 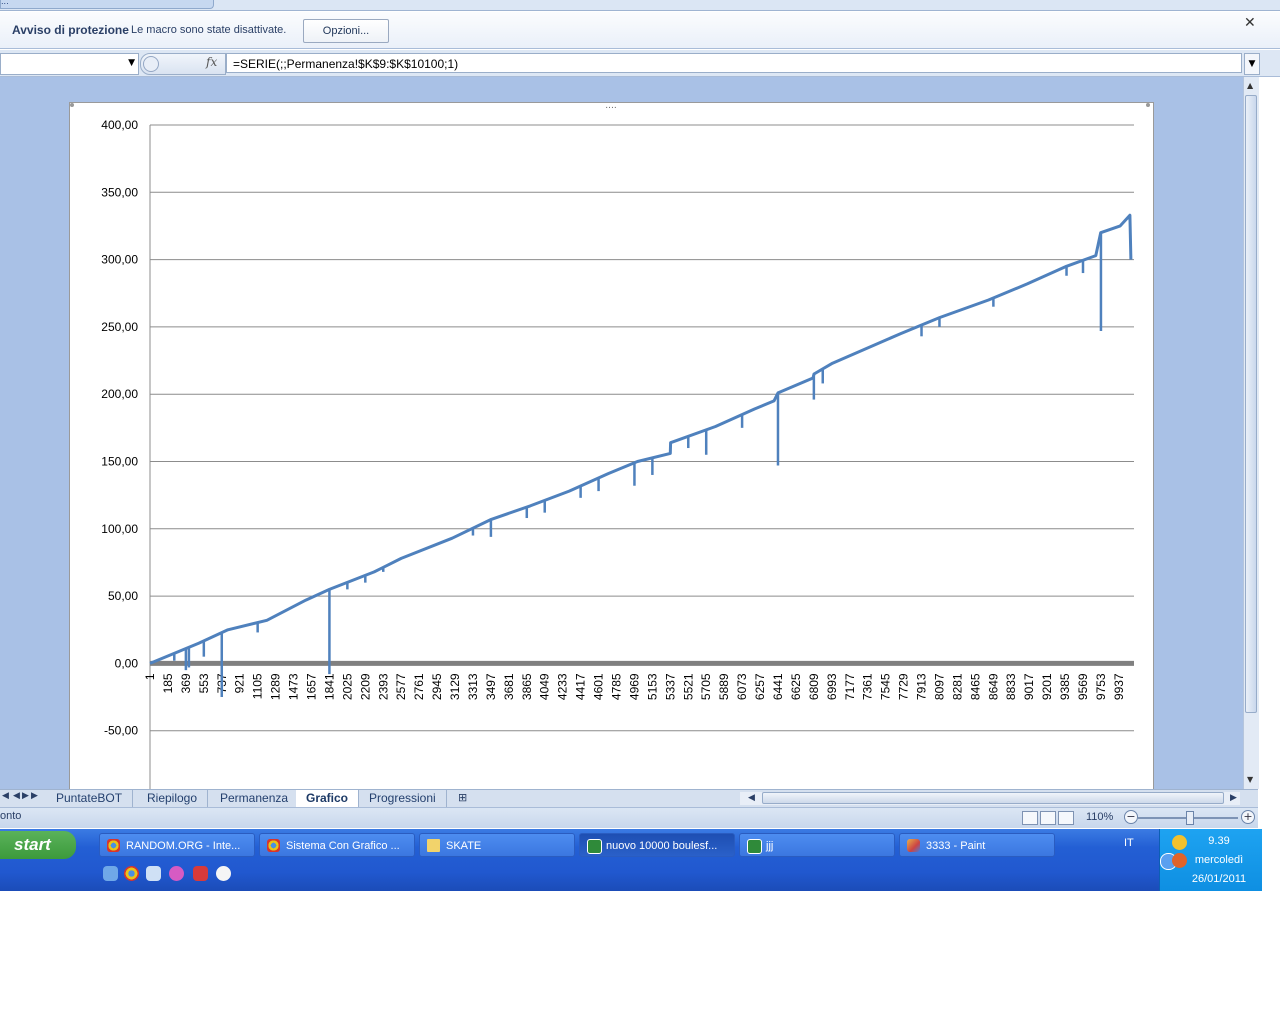 What do you see at coordinates (1030, 818) in the screenshot?
I see `normal-view-icon` at bounding box center [1030, 818].